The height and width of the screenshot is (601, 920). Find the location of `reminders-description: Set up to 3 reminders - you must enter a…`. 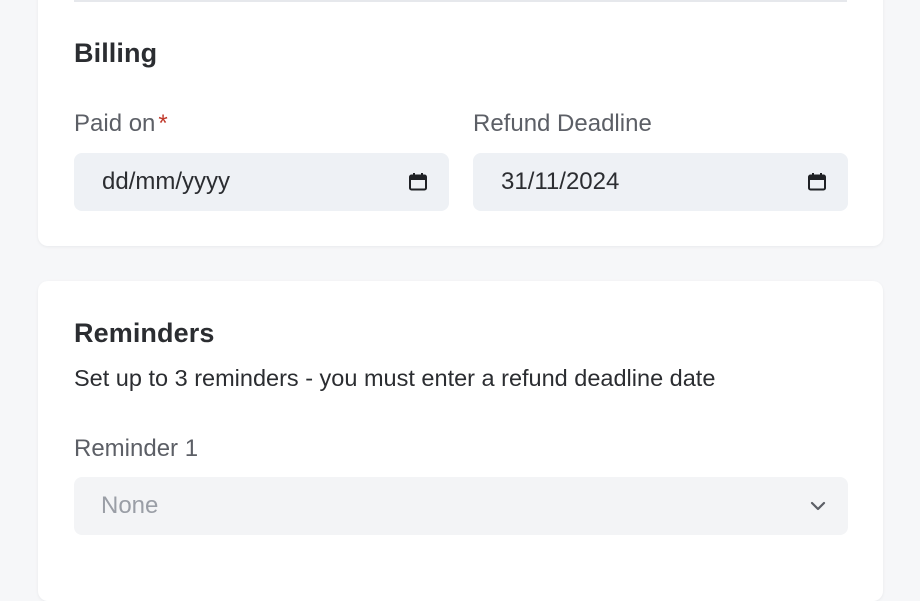

reminders-description: Set up to 3 reminders - you must enter a… is located at coordinates (395, 378).